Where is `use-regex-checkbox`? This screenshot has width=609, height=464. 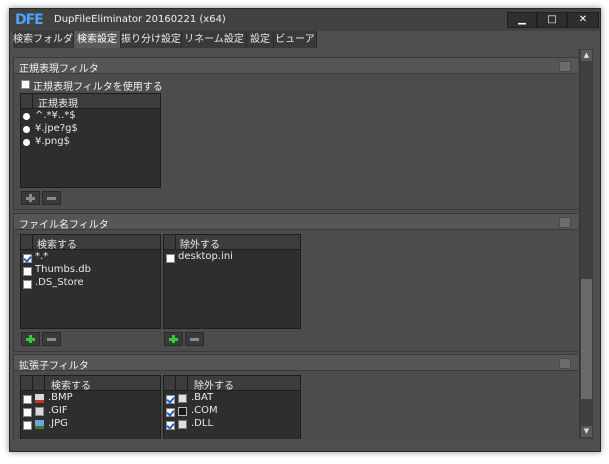 use-regex-checkbox is located at coordinates (25, 84).